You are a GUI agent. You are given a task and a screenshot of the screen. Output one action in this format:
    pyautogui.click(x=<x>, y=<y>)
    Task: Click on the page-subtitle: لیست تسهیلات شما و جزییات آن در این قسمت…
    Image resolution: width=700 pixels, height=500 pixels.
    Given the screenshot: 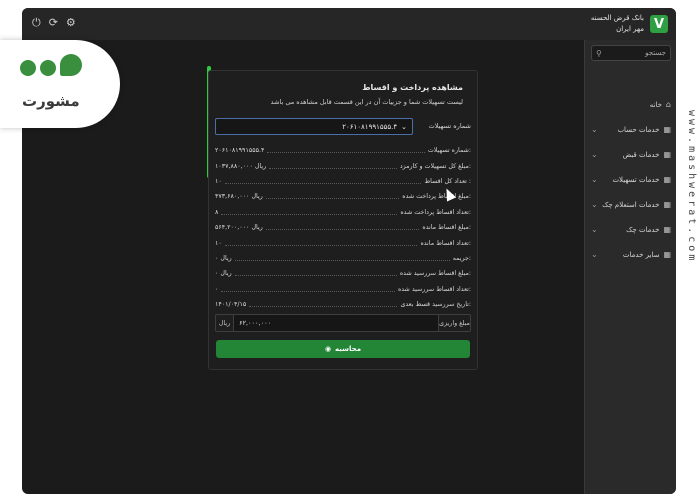 What is the action you would take?
    pyautogui.click(x=366, y=102)
    